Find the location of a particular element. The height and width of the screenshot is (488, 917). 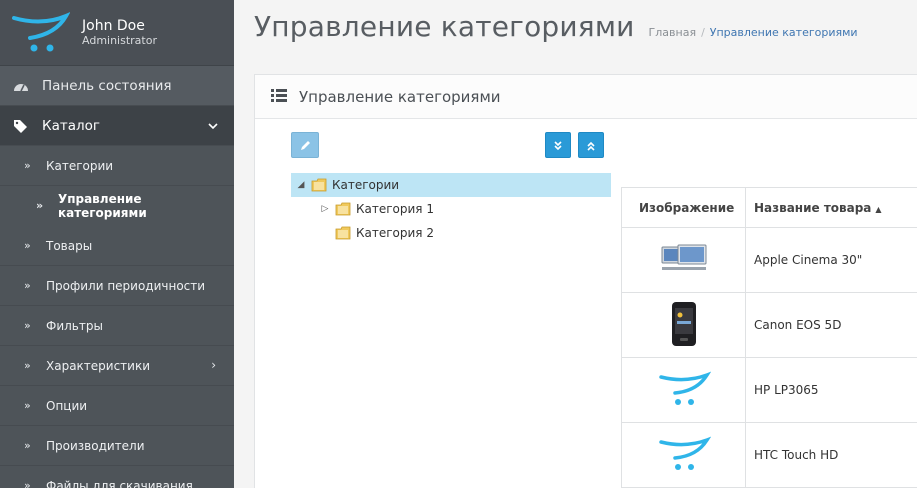

double-chevron-down-icon is located at coordinates (558, 145).